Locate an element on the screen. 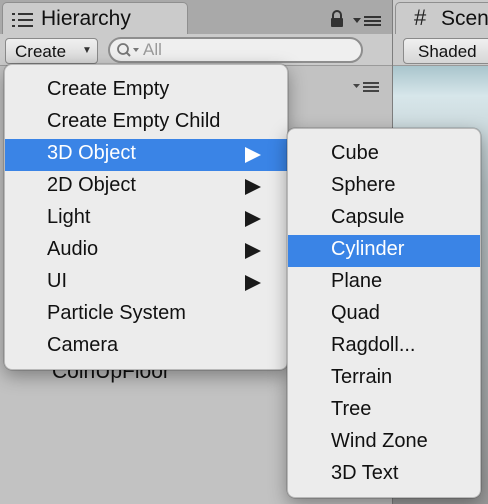 The width and height of the screenshot is (488, 504). menu-item-label: 2D Object is located at coordinates (91, 185).